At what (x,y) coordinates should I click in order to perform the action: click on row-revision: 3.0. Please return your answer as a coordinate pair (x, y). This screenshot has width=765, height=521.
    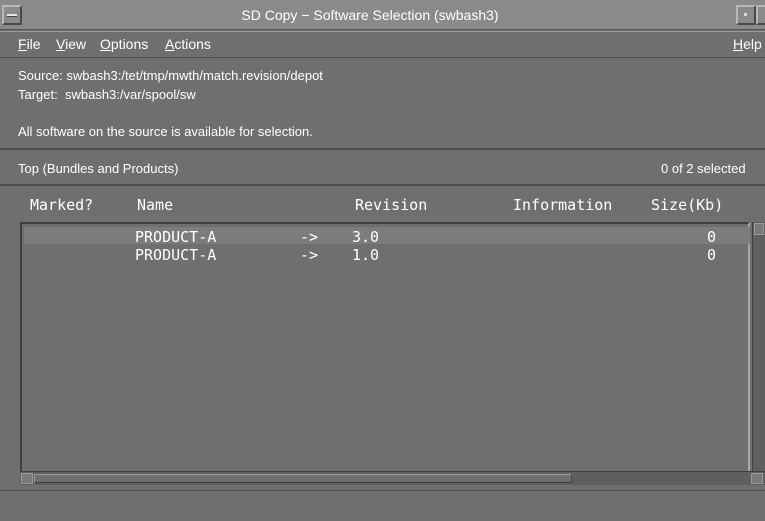
    Looking at the image, I should click on (366, 237).